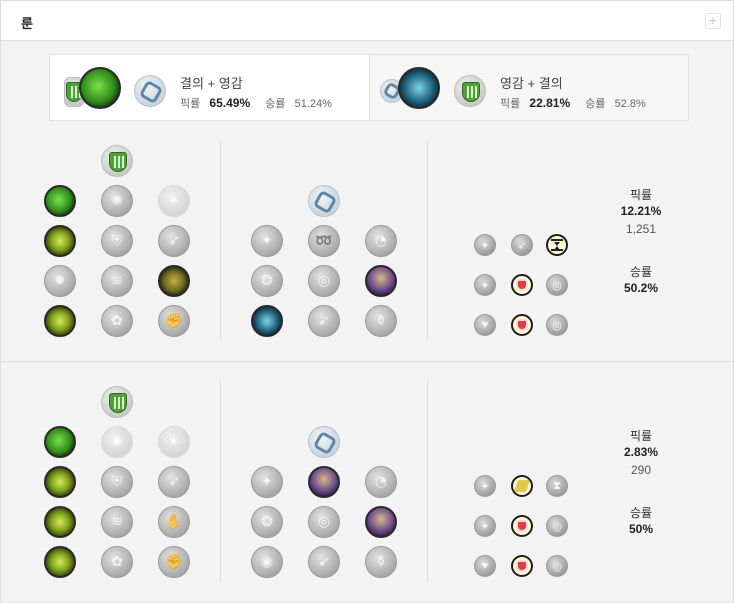  I want to click on games-count: 290, so click(641, 470).